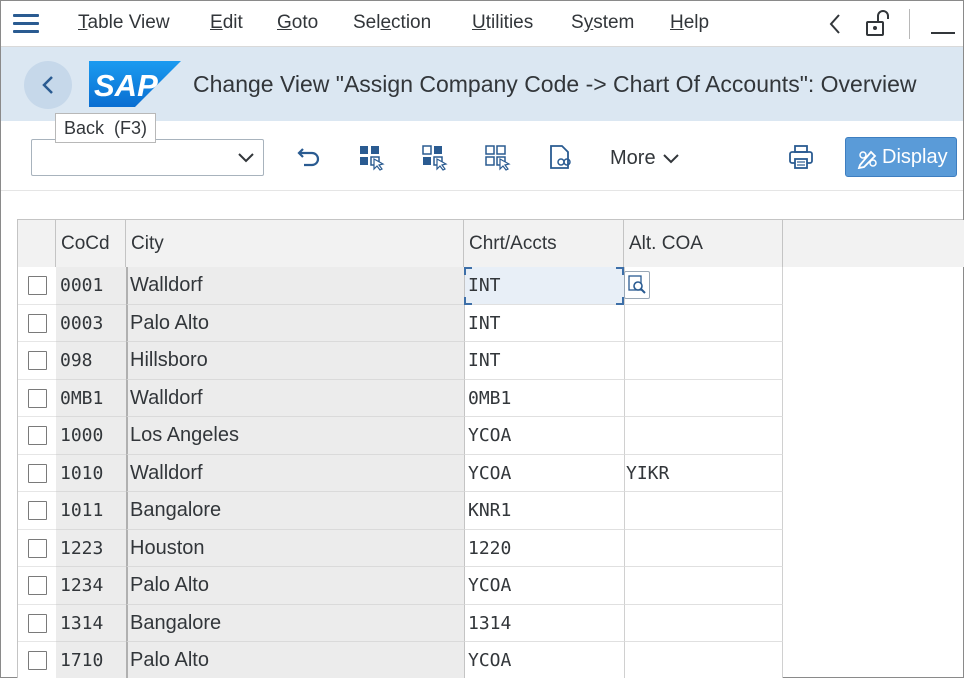 The height and width of the screenshot is (678, 964). I want to click on cell-city: Houston, so click(295, 548).